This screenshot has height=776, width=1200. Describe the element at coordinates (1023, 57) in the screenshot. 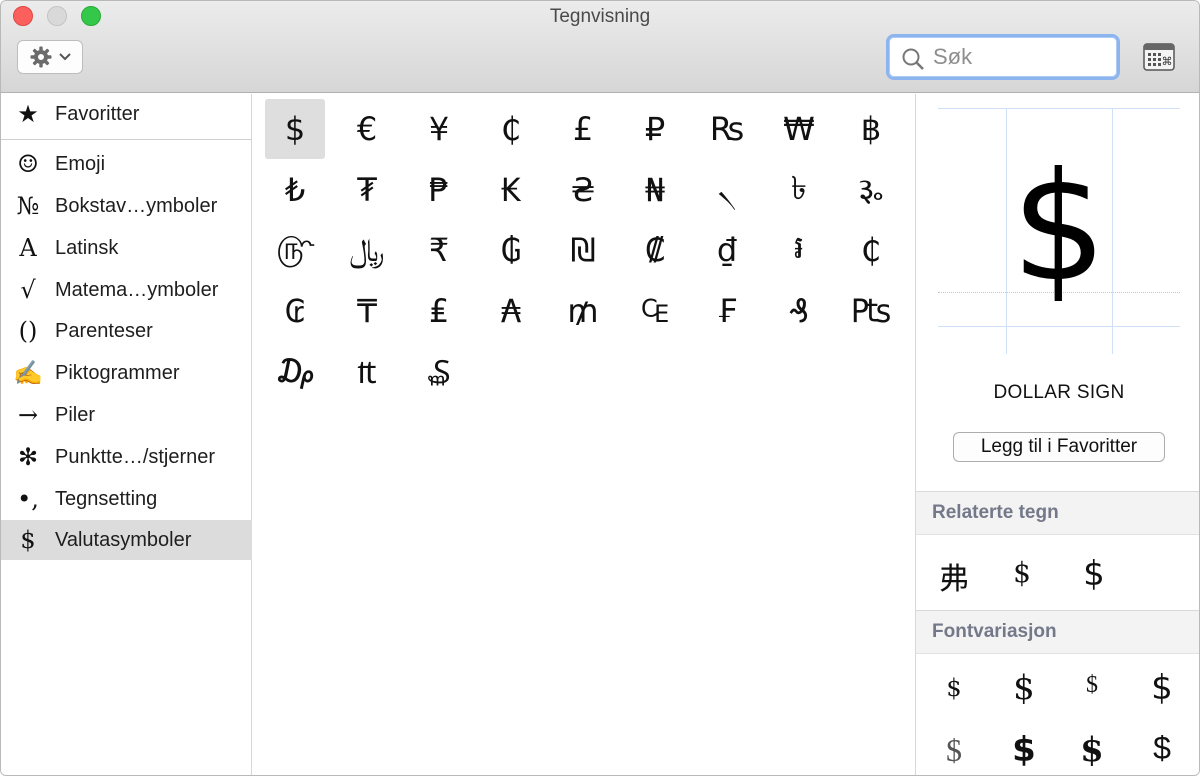

I see `search-input` at that location.